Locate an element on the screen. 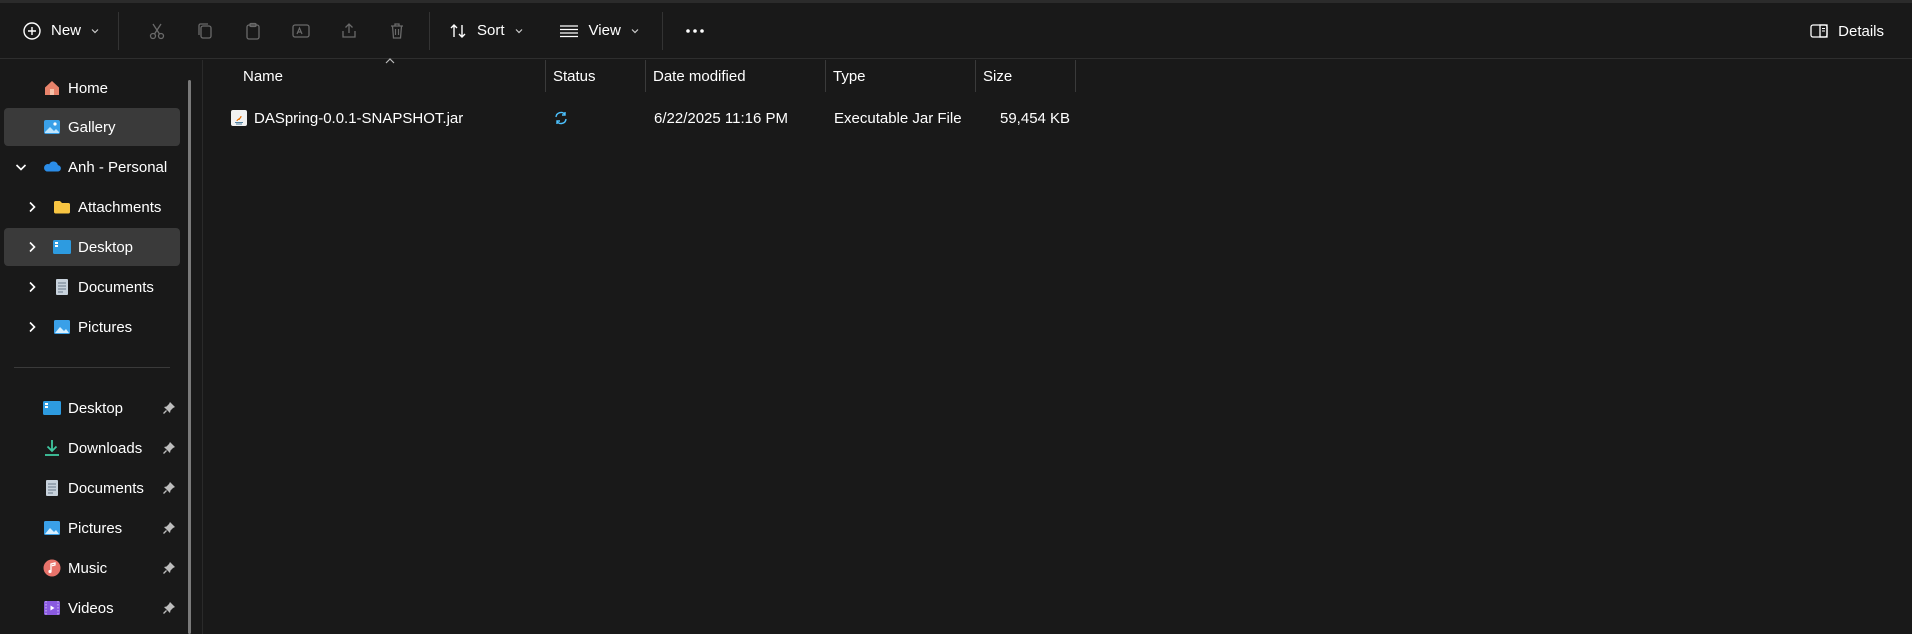 The height and width of the screenshot is (634, 1912). rename-icon is located at coordinates (301, 30).